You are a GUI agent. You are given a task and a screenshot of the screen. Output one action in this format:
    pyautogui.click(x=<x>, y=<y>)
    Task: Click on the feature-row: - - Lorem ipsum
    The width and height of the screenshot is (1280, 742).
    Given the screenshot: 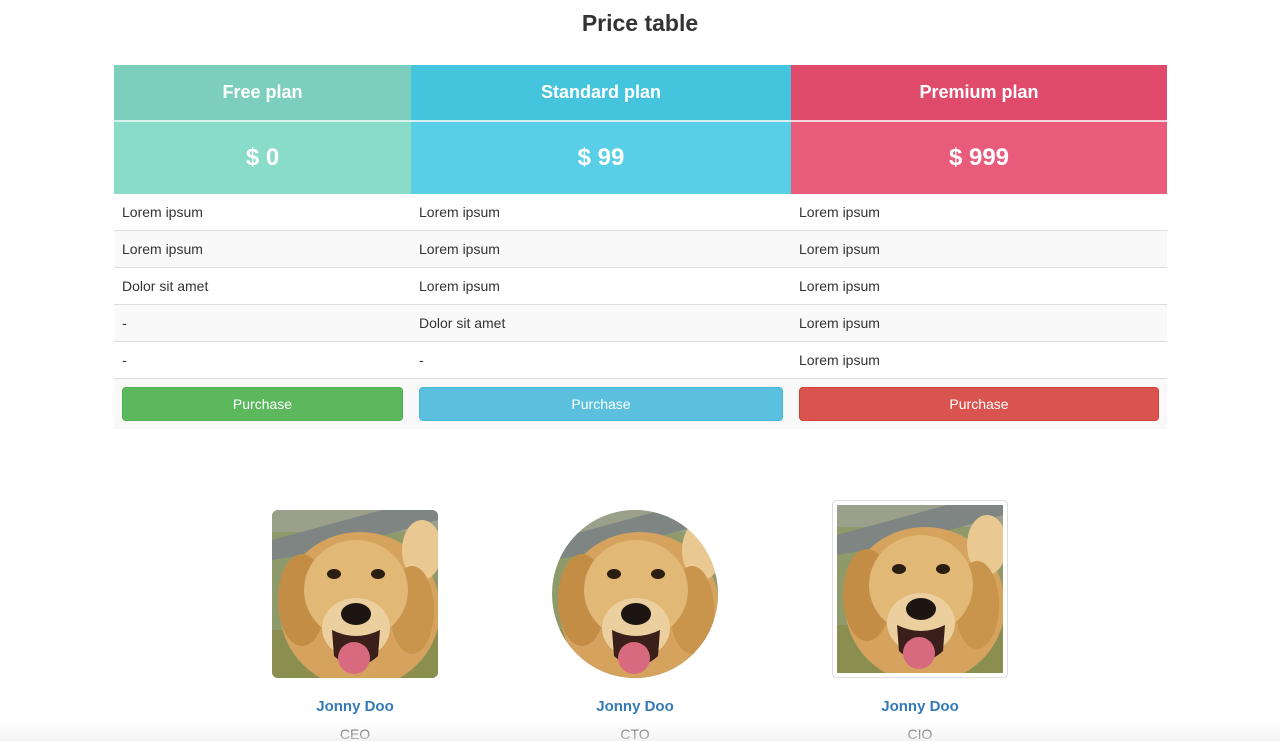 What is the action you would take?
    pyautogui.click(x=640, y=360)
    